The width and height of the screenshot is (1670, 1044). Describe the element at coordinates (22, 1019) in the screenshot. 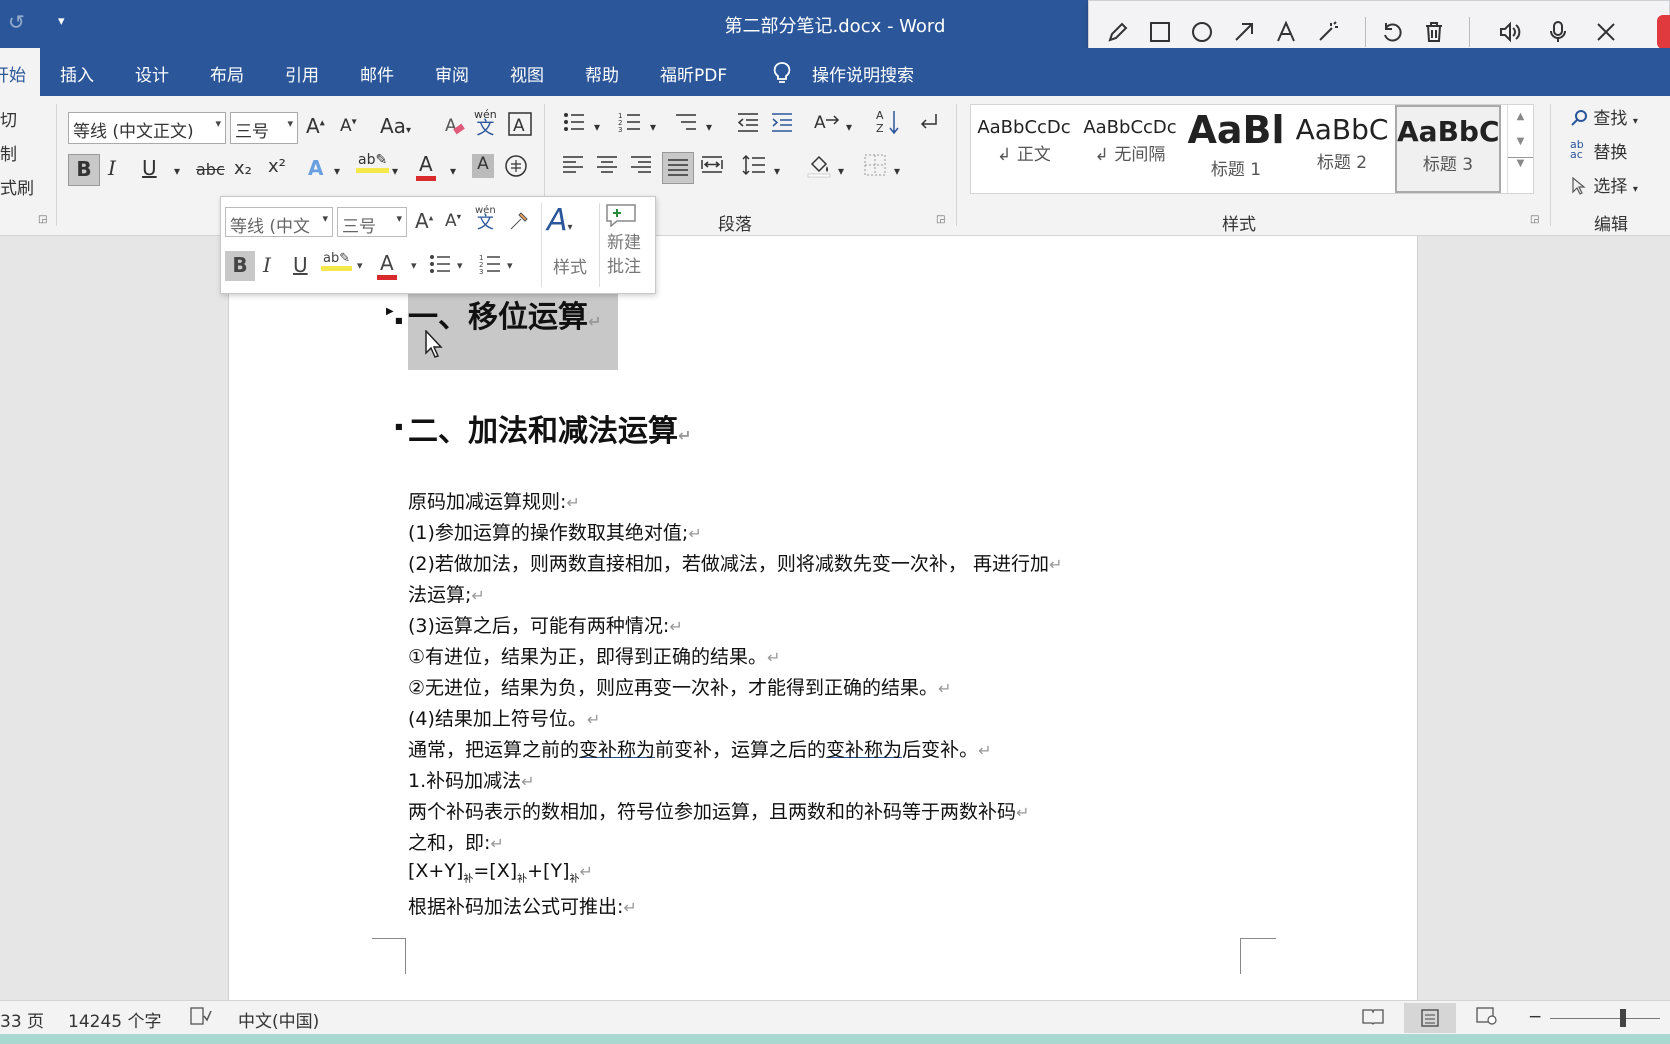

I see `page-count: 33 页` at that location.